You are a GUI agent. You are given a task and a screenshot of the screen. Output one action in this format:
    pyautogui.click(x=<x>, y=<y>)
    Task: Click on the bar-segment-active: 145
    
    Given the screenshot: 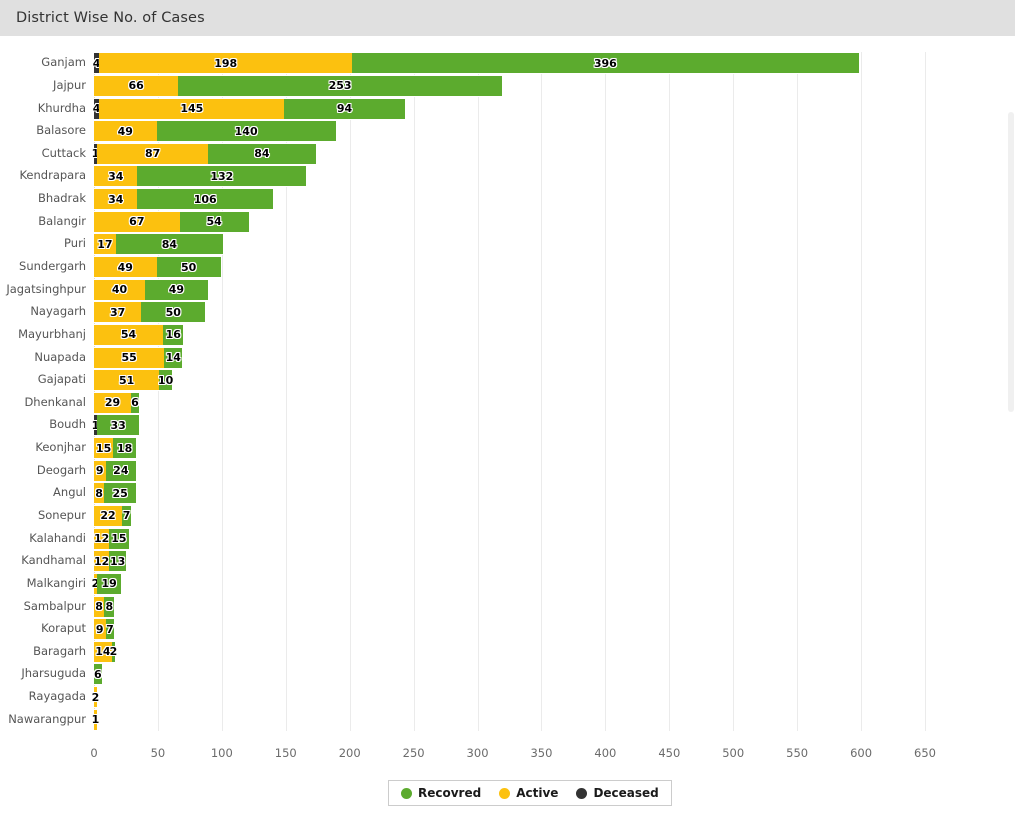 What is the action you would take?
    pyautogui.click(x=192, y=108)
    